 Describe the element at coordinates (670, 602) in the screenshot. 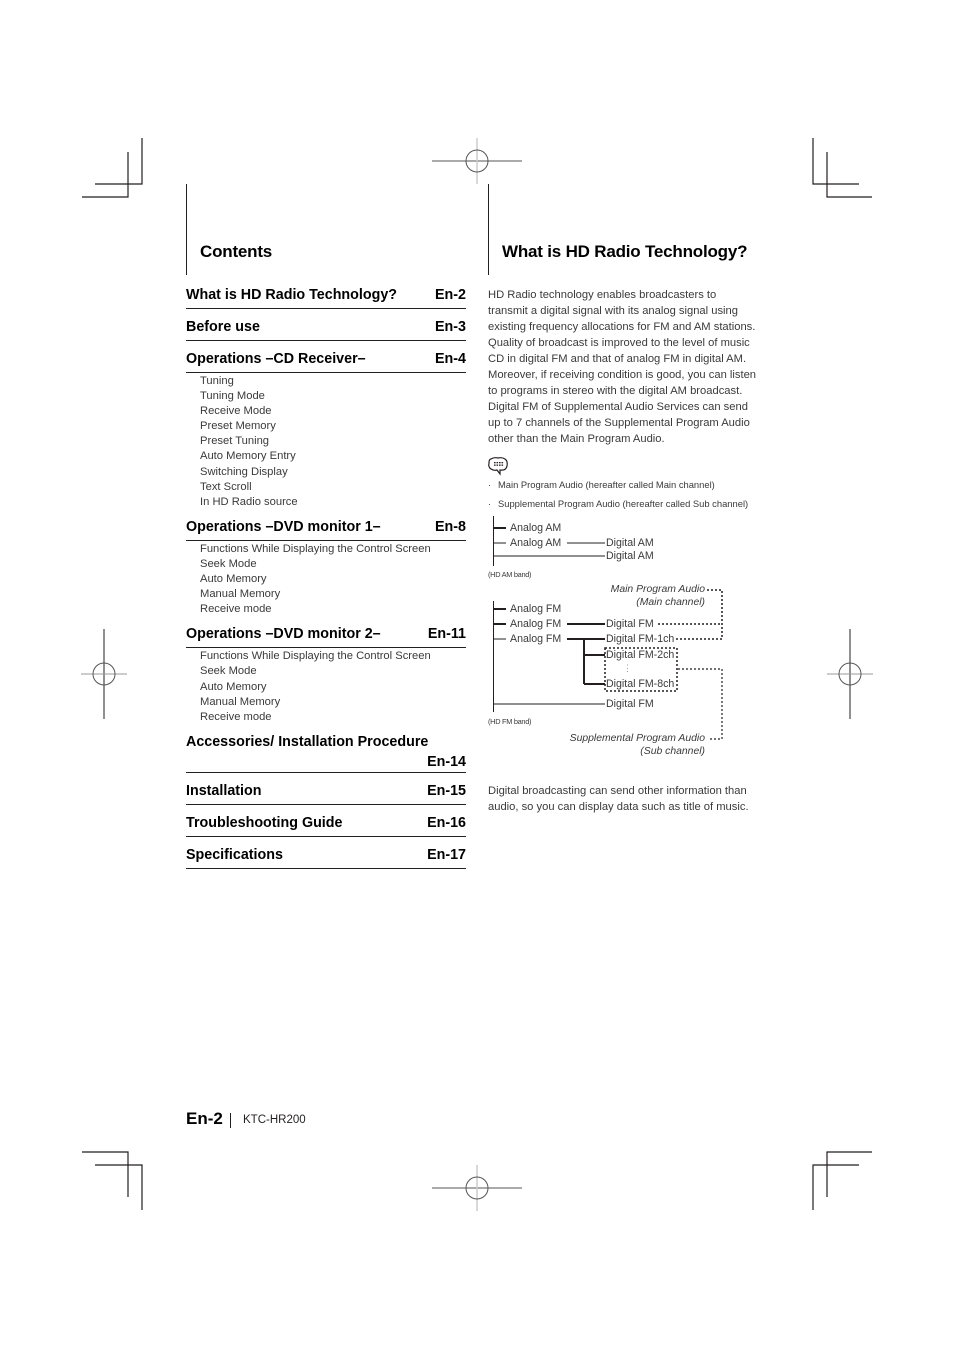

I see `main-channel-label-line: (Main channel)` at that location.